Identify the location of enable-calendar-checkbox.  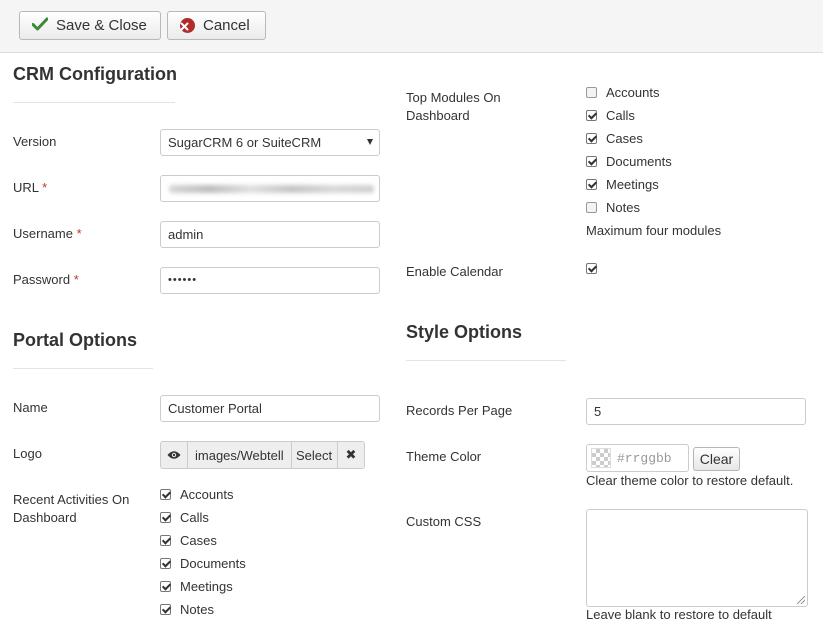
(596, 268).